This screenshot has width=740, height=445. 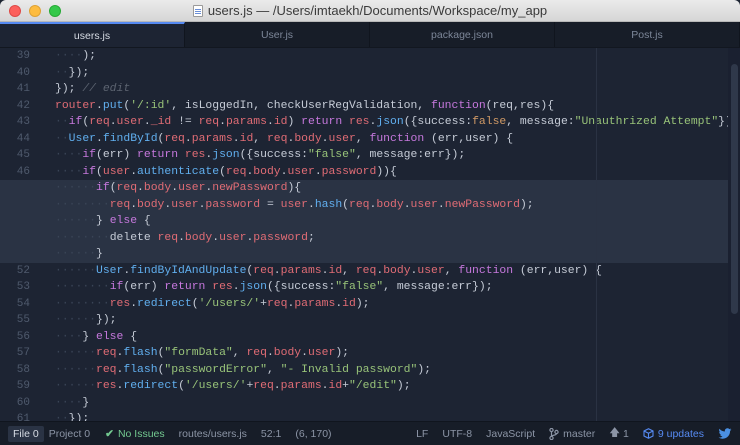 What do you see at coordinates (21, 433) in the screenshot?
I see `file-label: File` at bounding box center [21, 433].